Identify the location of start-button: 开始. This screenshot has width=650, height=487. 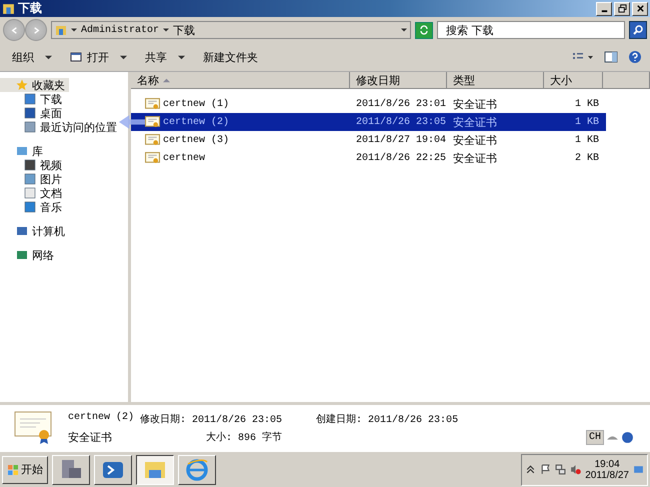
(25, 470).